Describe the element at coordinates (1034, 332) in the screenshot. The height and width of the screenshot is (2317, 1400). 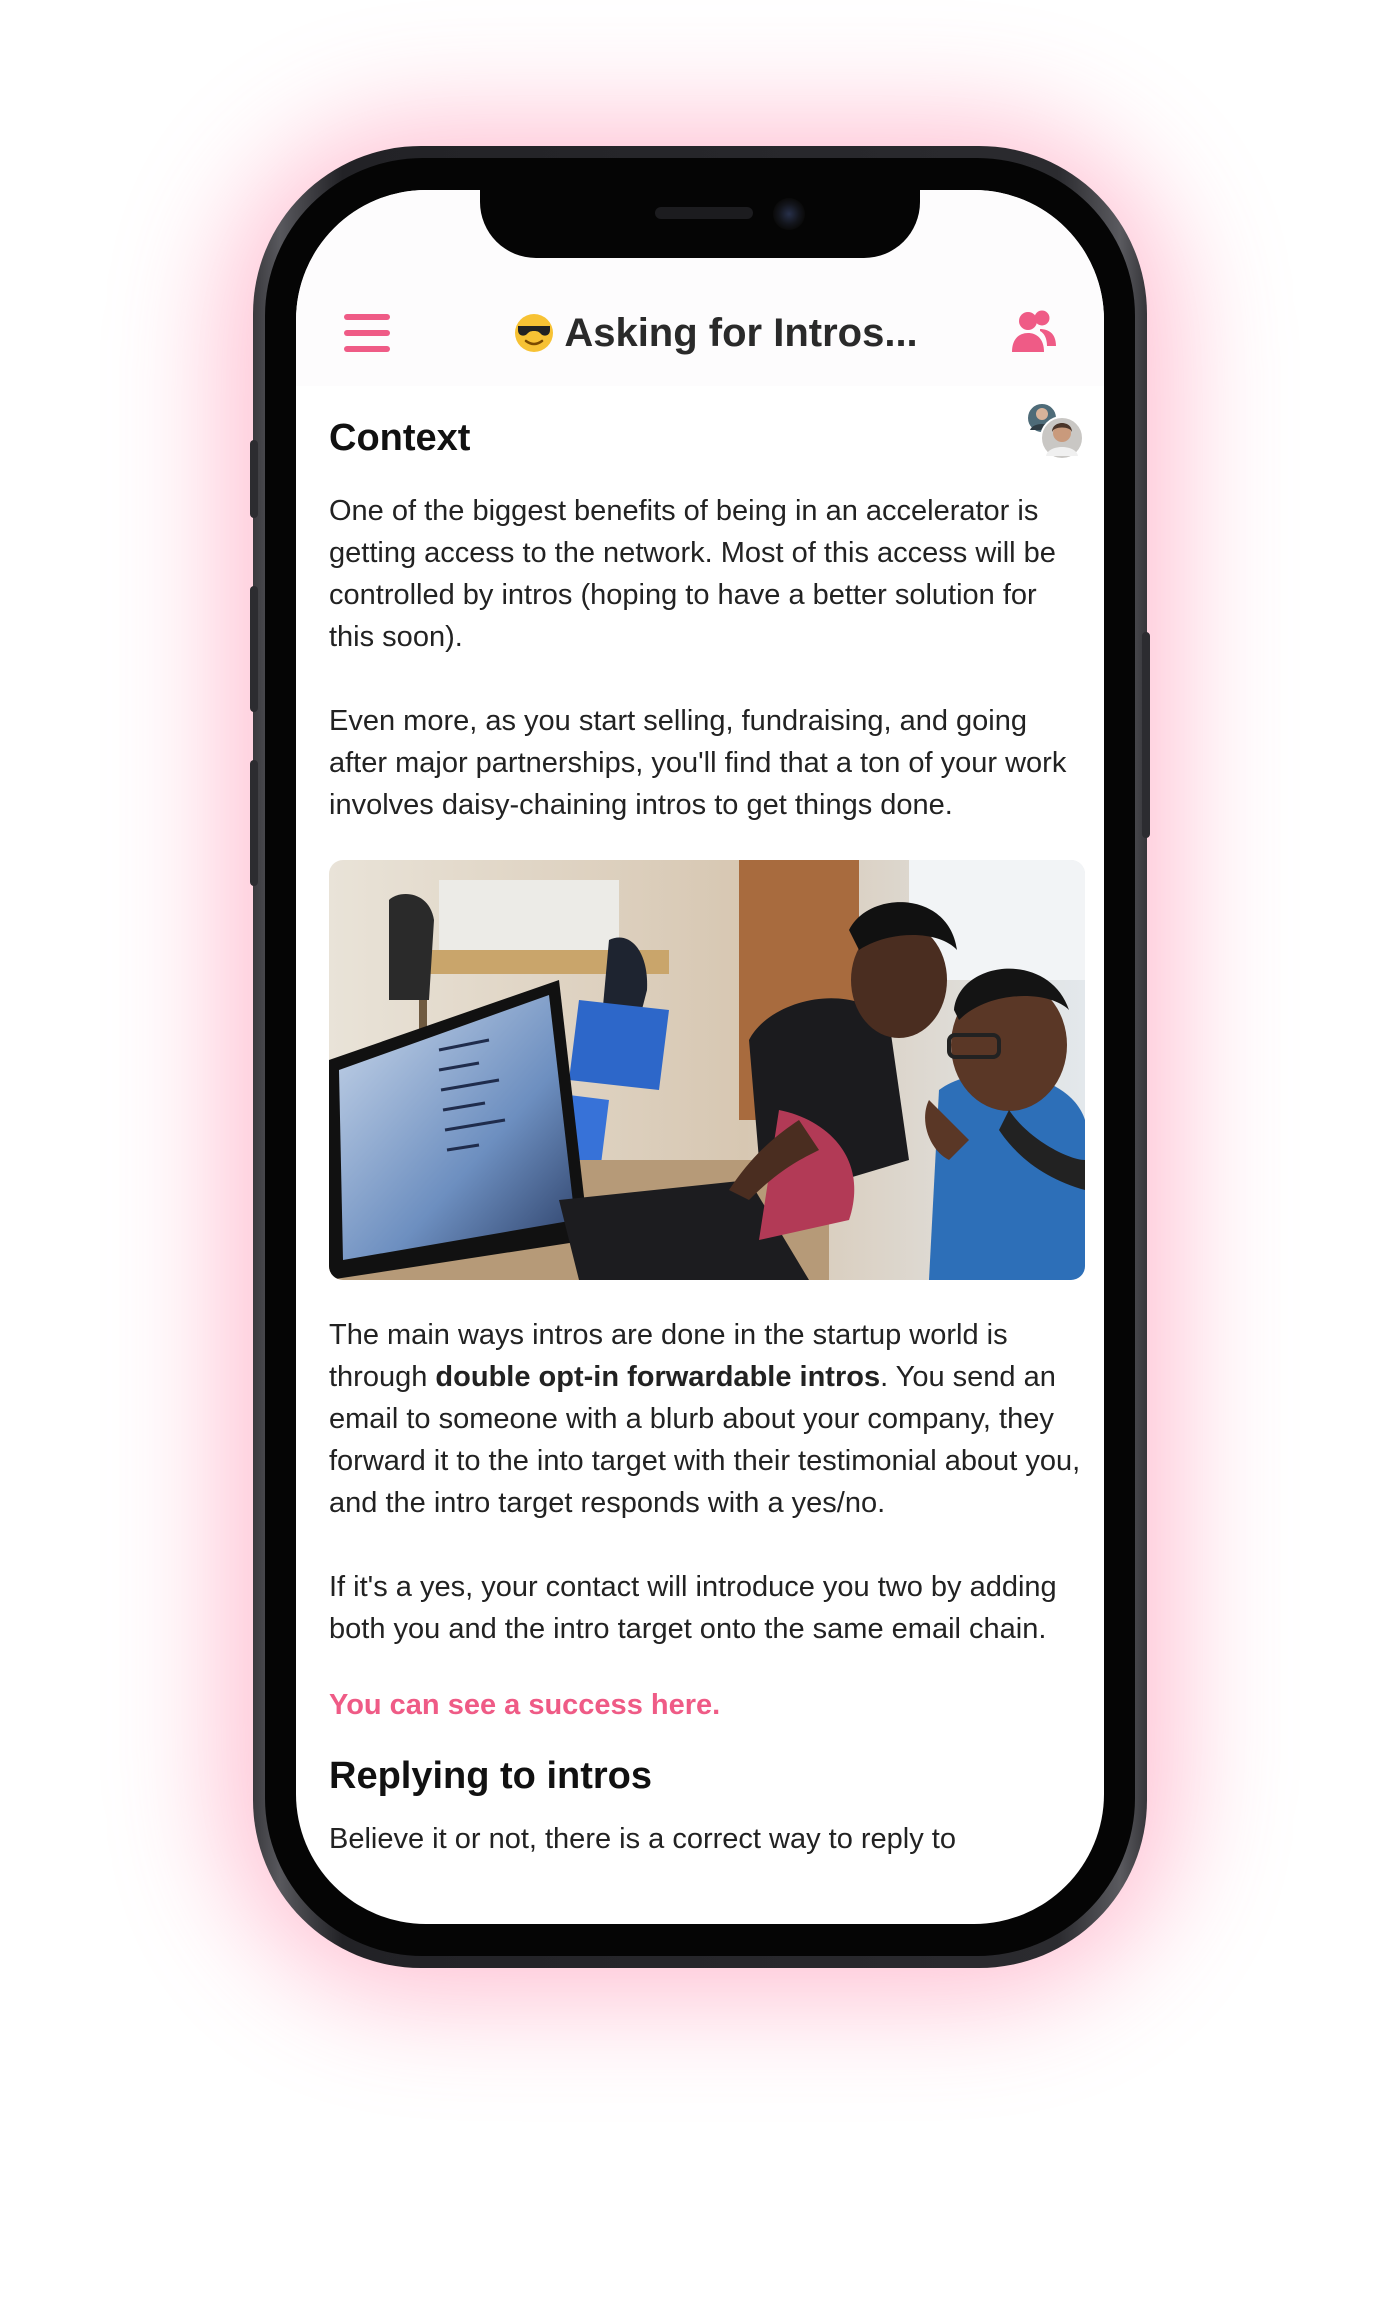
I see `people-icon` at that location.